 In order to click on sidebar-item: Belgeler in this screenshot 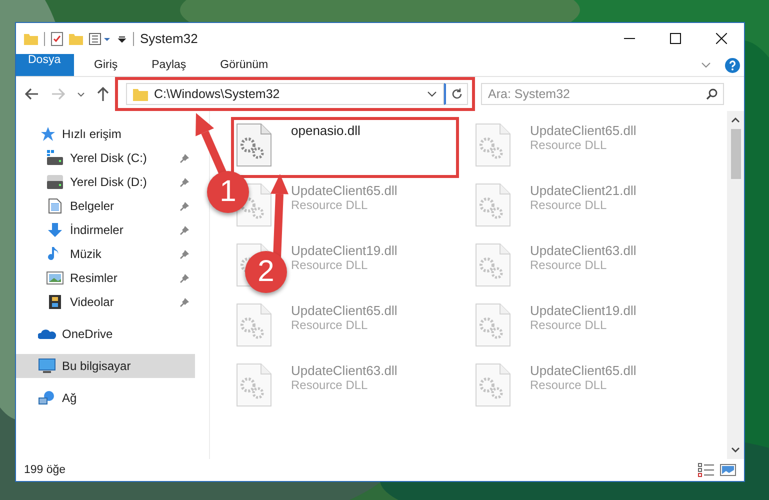, I will do `click(105, 206)`.